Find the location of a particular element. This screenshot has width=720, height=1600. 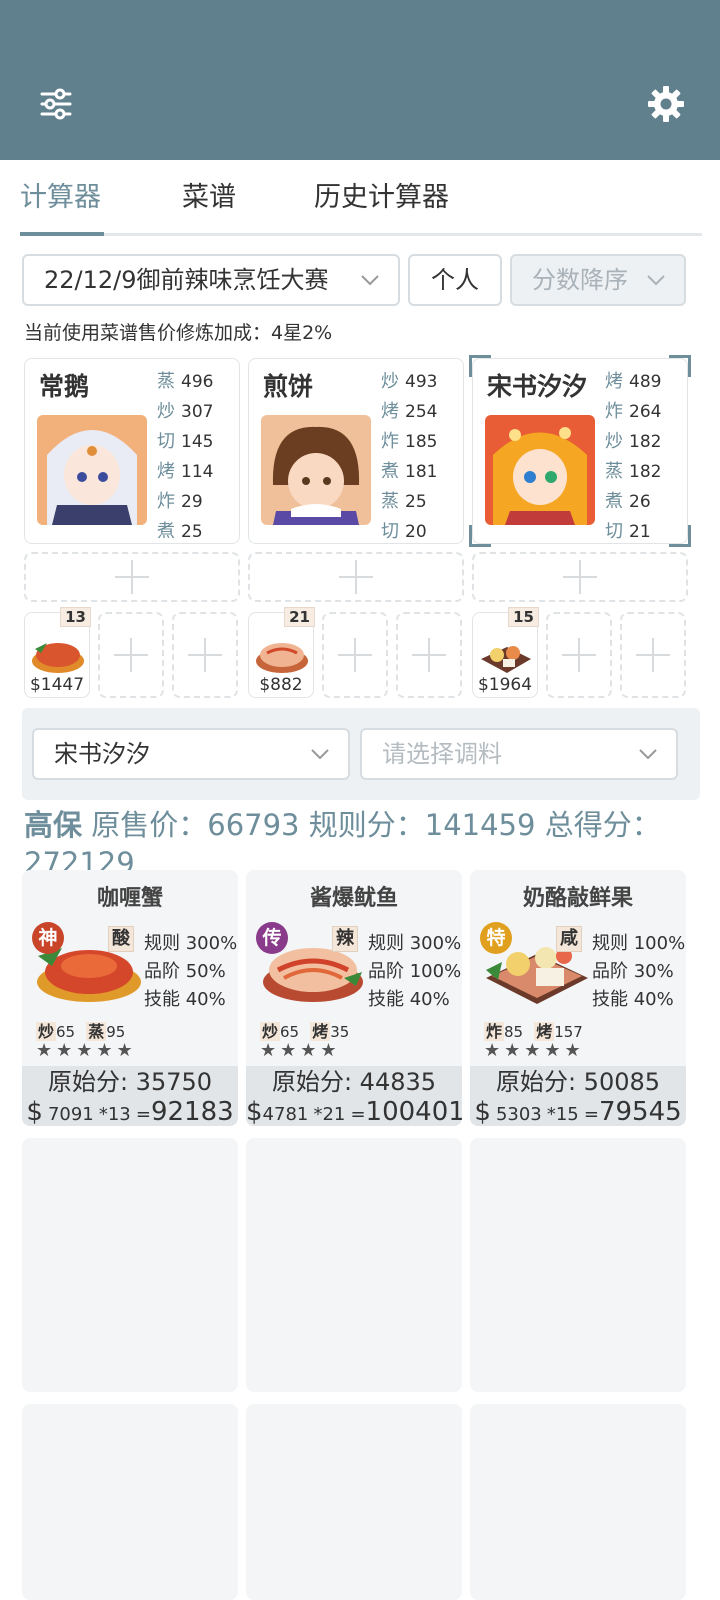

recipe-stats: 规则 100% 品阶 30% 技能 40% is located at coordinates (639, 971).